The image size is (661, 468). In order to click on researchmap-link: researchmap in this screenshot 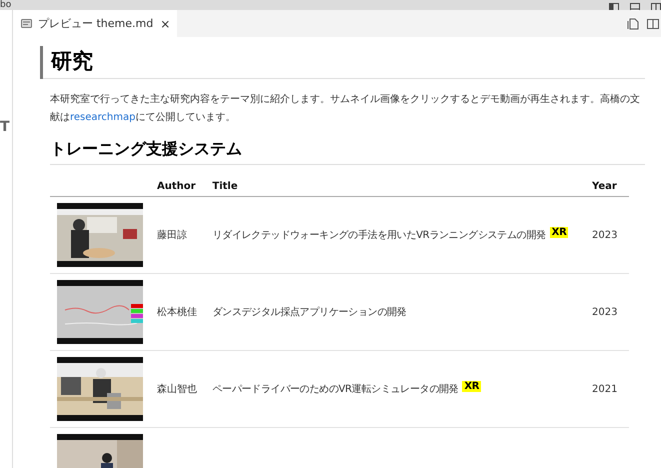, I will do `click(103, 118)`.